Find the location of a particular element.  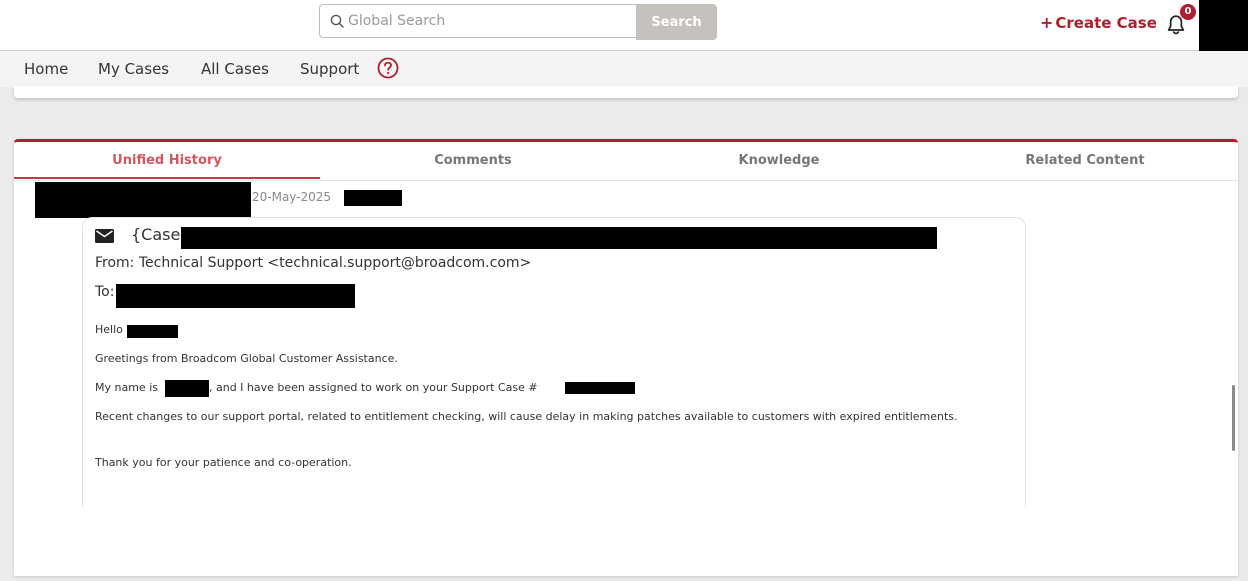

redacted-time is located at coordinates (373, 198).